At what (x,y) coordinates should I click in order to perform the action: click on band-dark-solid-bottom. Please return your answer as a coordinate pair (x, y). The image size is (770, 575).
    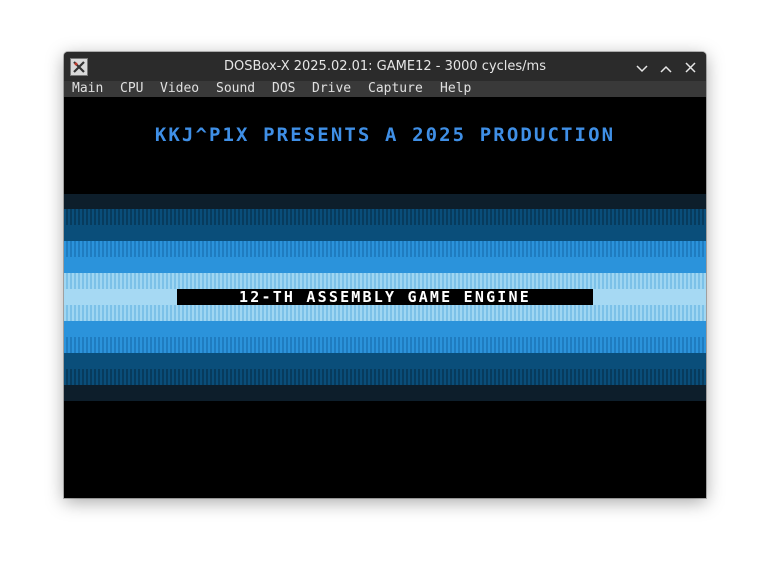
    Looking at the image, I should click on (385, 361).